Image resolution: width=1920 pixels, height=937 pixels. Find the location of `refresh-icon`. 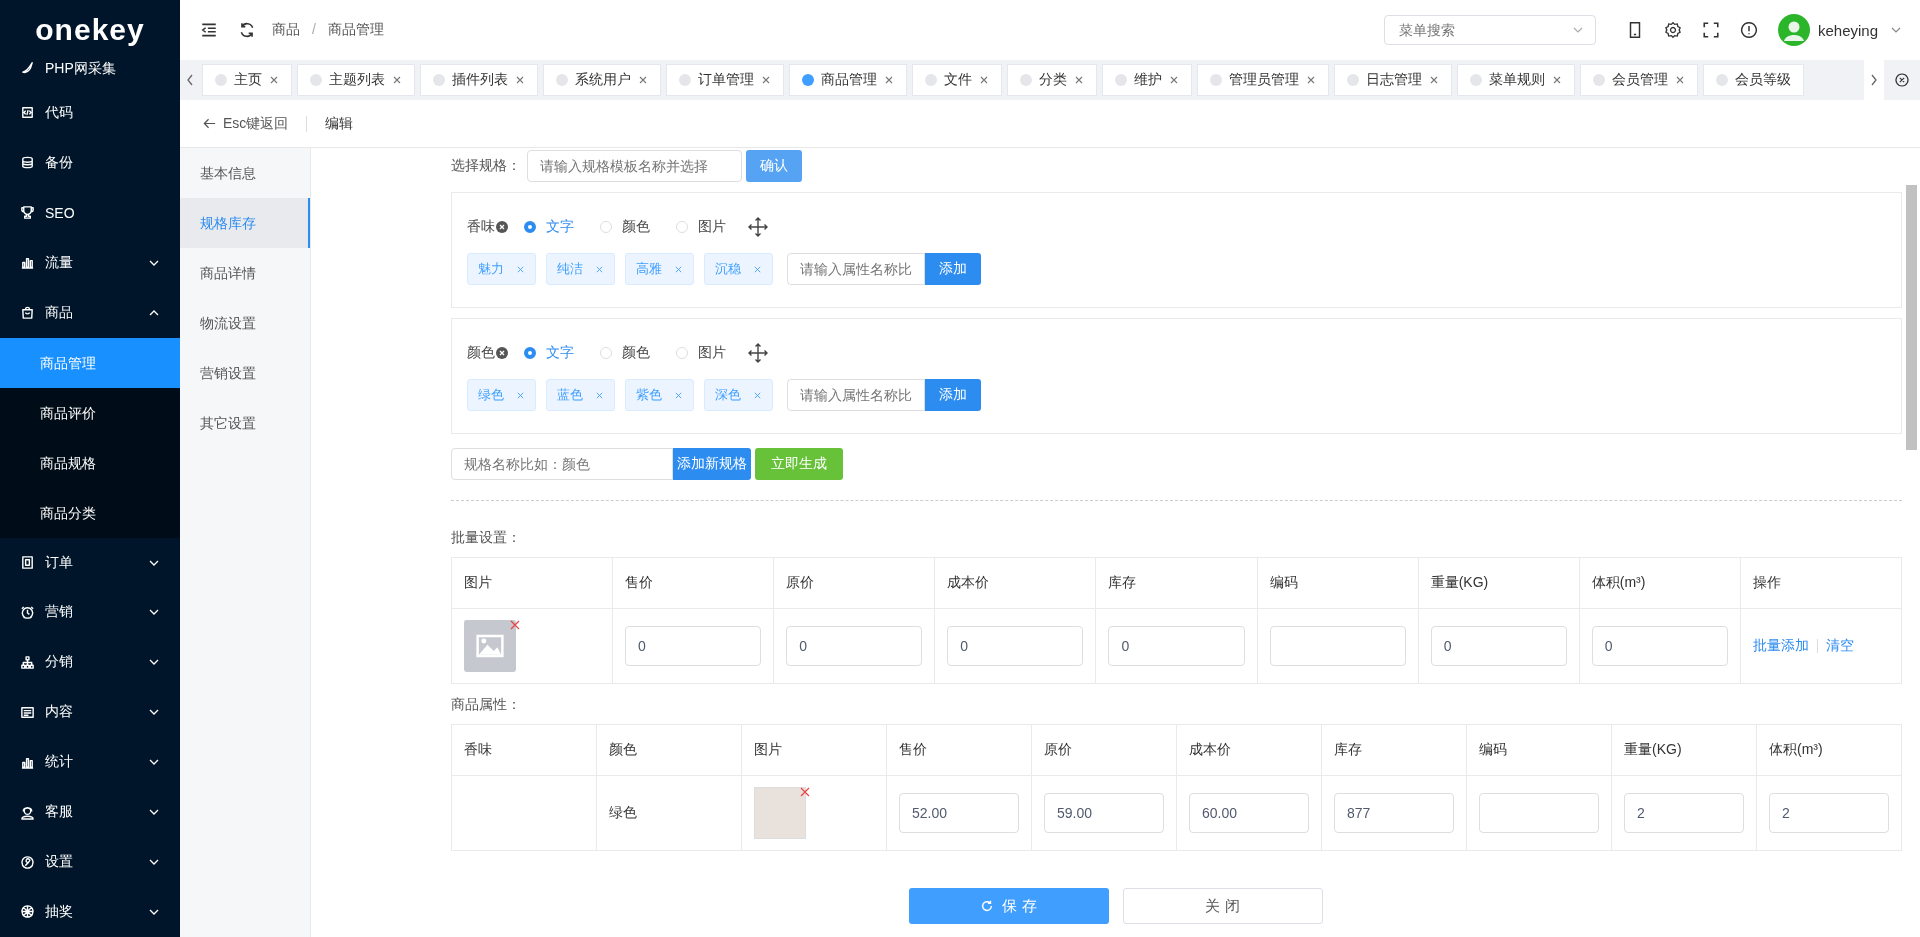

refresh-icon is located at coordinates (247, 30).